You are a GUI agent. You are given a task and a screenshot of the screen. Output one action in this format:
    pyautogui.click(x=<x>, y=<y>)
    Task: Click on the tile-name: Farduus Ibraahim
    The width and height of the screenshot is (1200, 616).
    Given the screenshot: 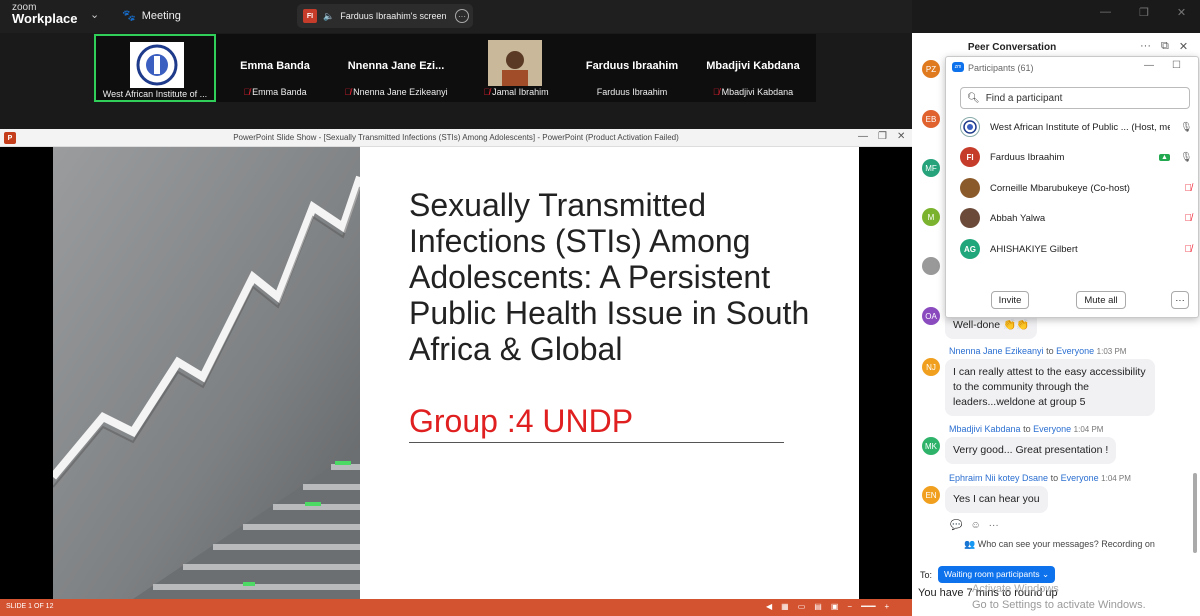 What is the action you would take?
    pyautogui.click(x=632, y=92)
    